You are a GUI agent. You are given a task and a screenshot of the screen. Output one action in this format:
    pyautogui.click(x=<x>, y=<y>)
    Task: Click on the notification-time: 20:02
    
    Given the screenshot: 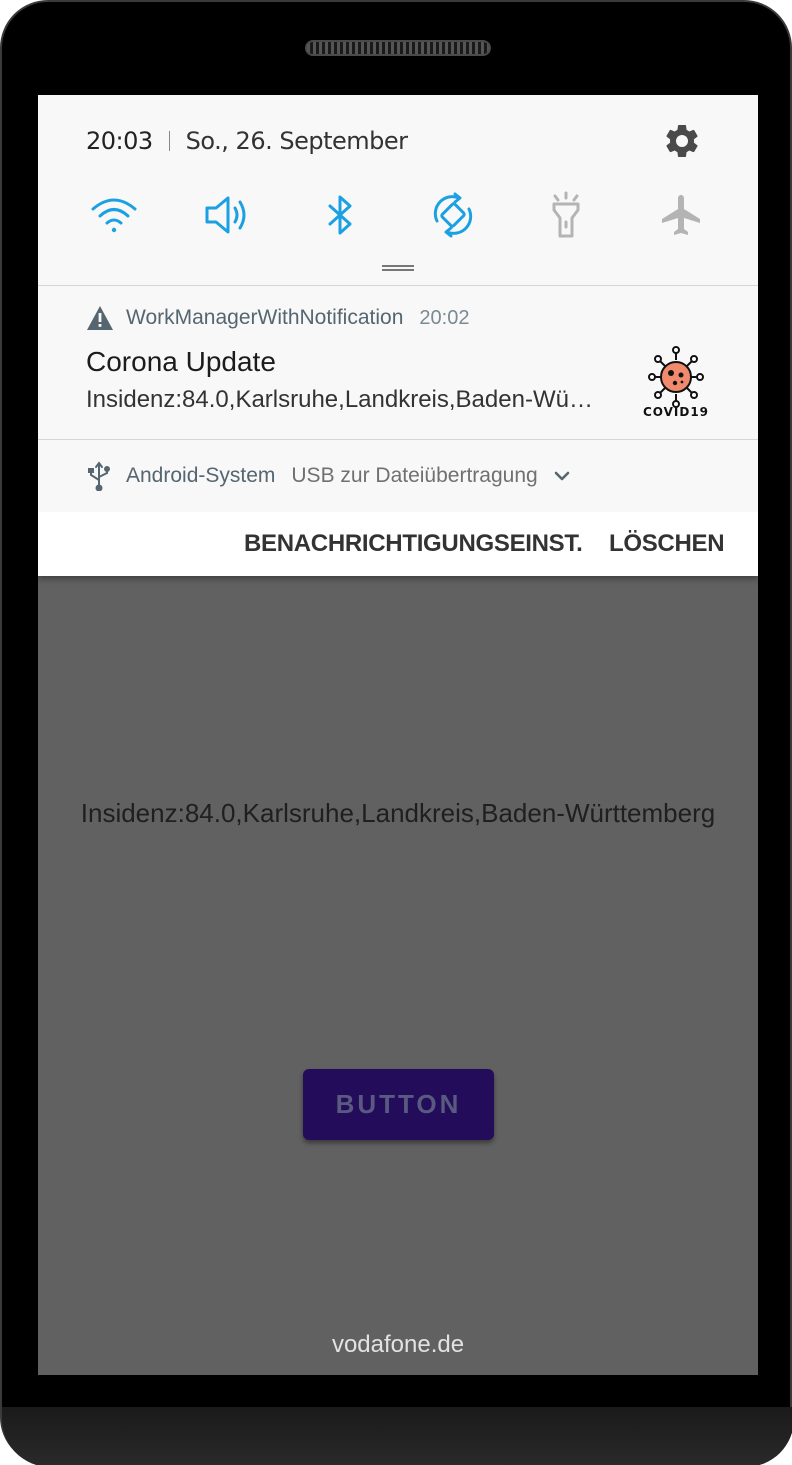 What is the action you would take?
    pyautogui.click(x=444, y=317)
    